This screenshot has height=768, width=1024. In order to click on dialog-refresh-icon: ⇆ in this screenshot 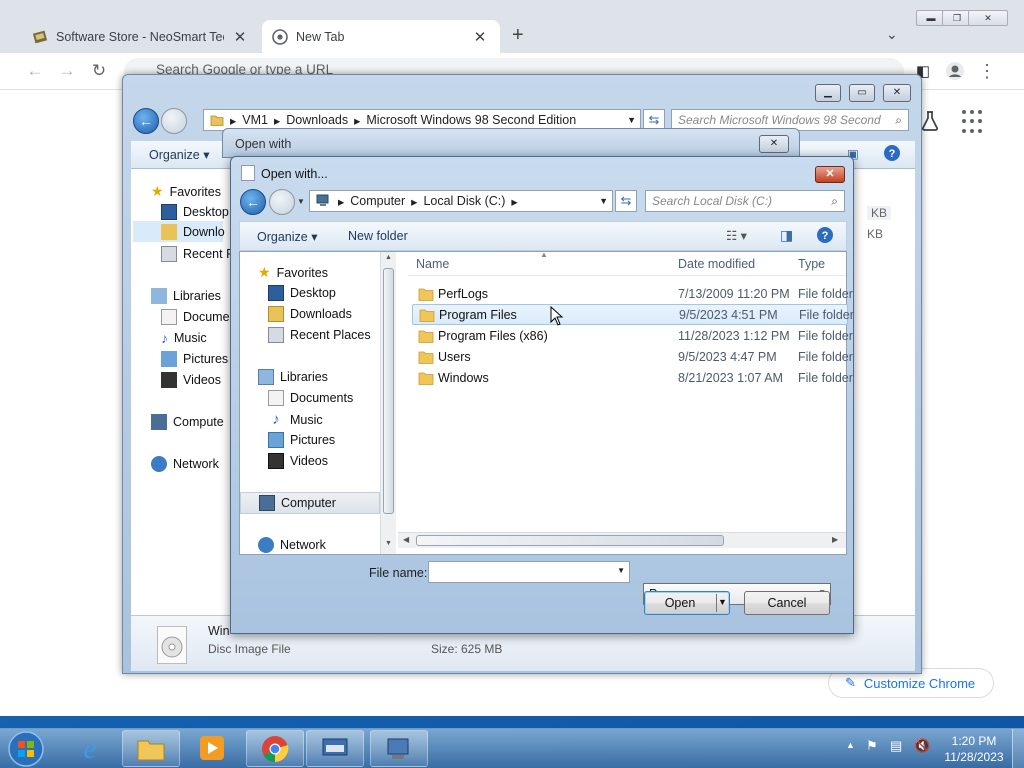, I will do `click(626, 201)`.